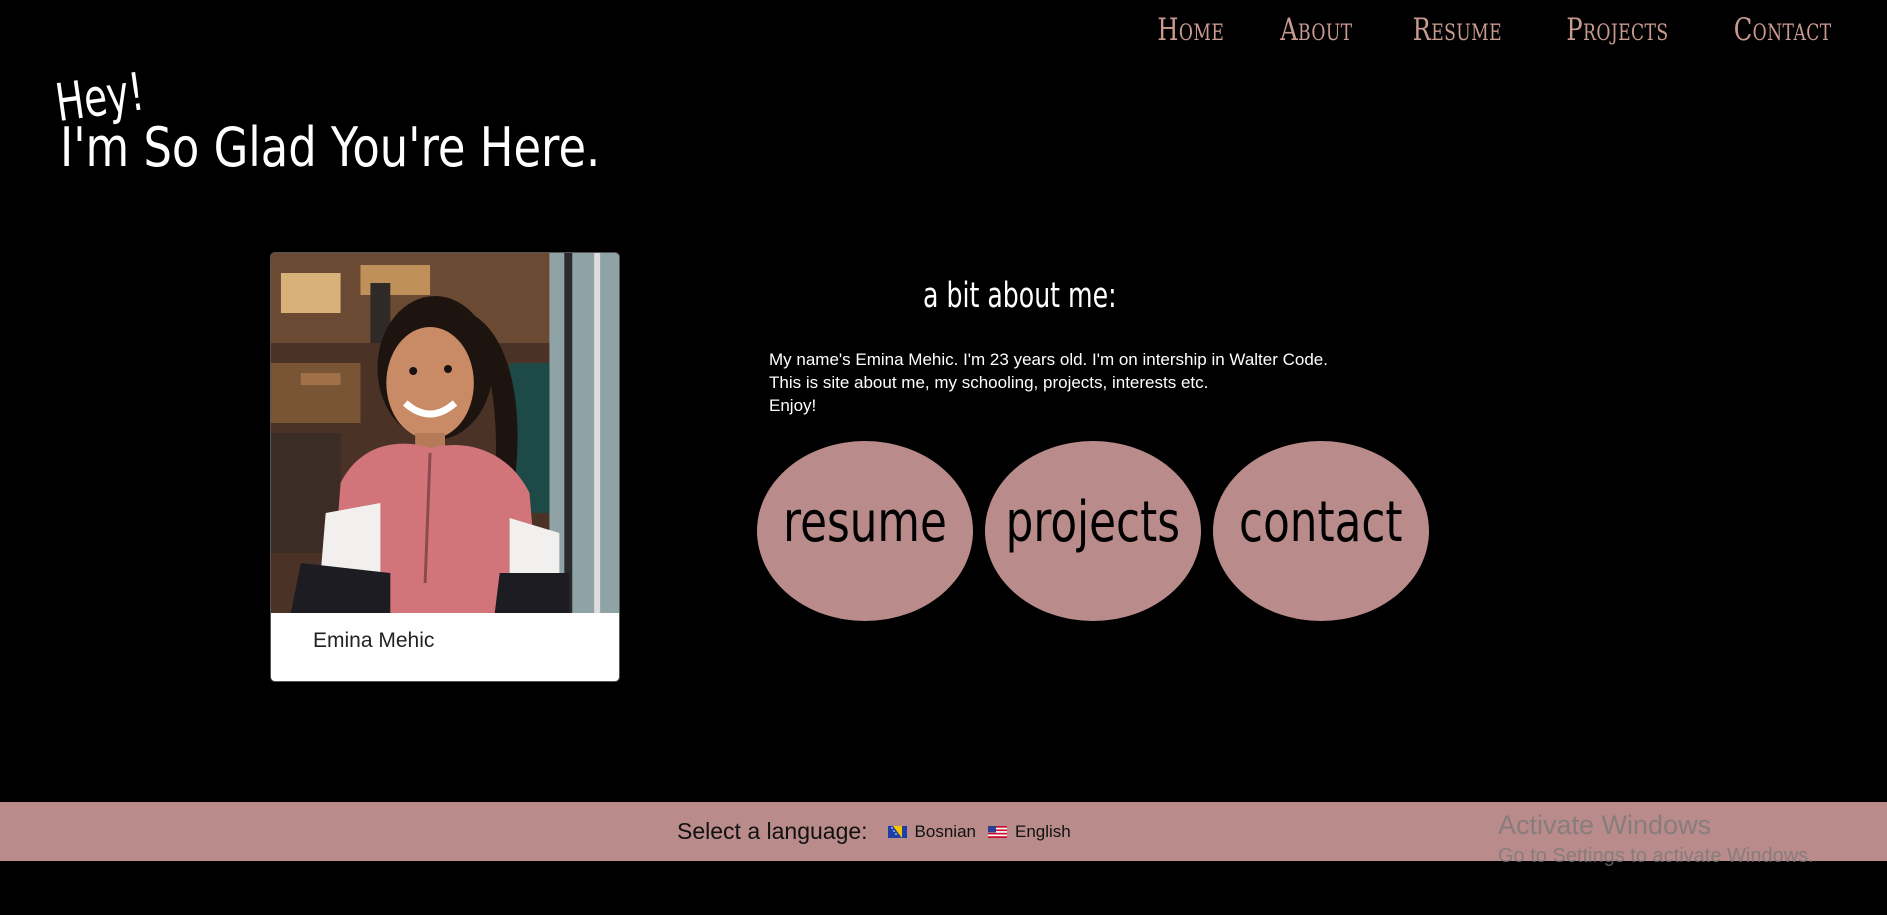 The width and height of the screenshot is (1887, 915). I want to click on watermark-title: Activate Windows, so click(1605, 825).